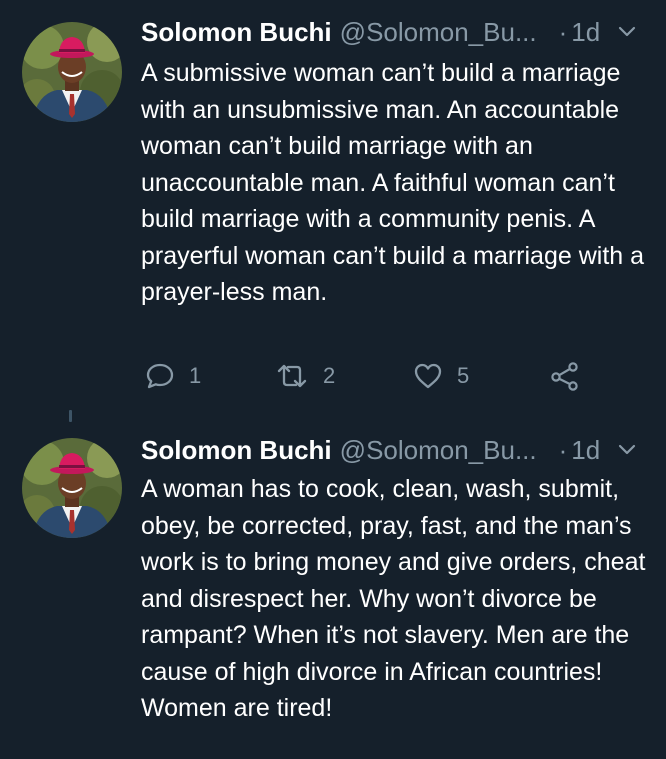 This screenshot has width=666, height=759. I want to click on reply-icon, so click(160, 376).